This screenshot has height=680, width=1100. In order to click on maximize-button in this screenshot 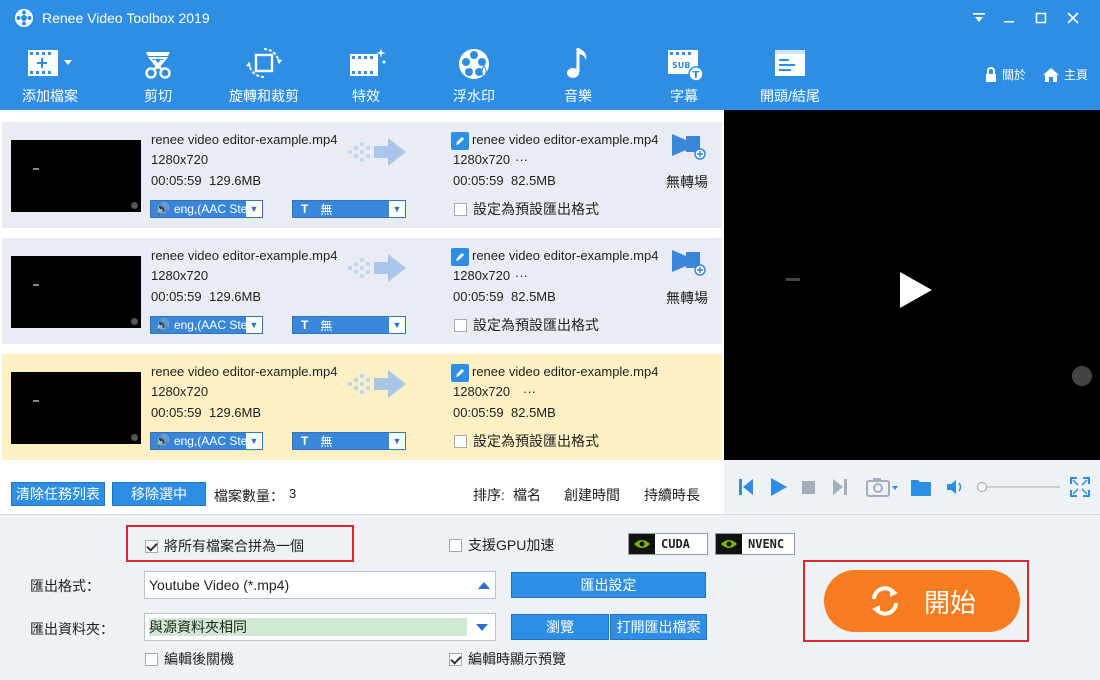, I will do `click(1041, 18)`.